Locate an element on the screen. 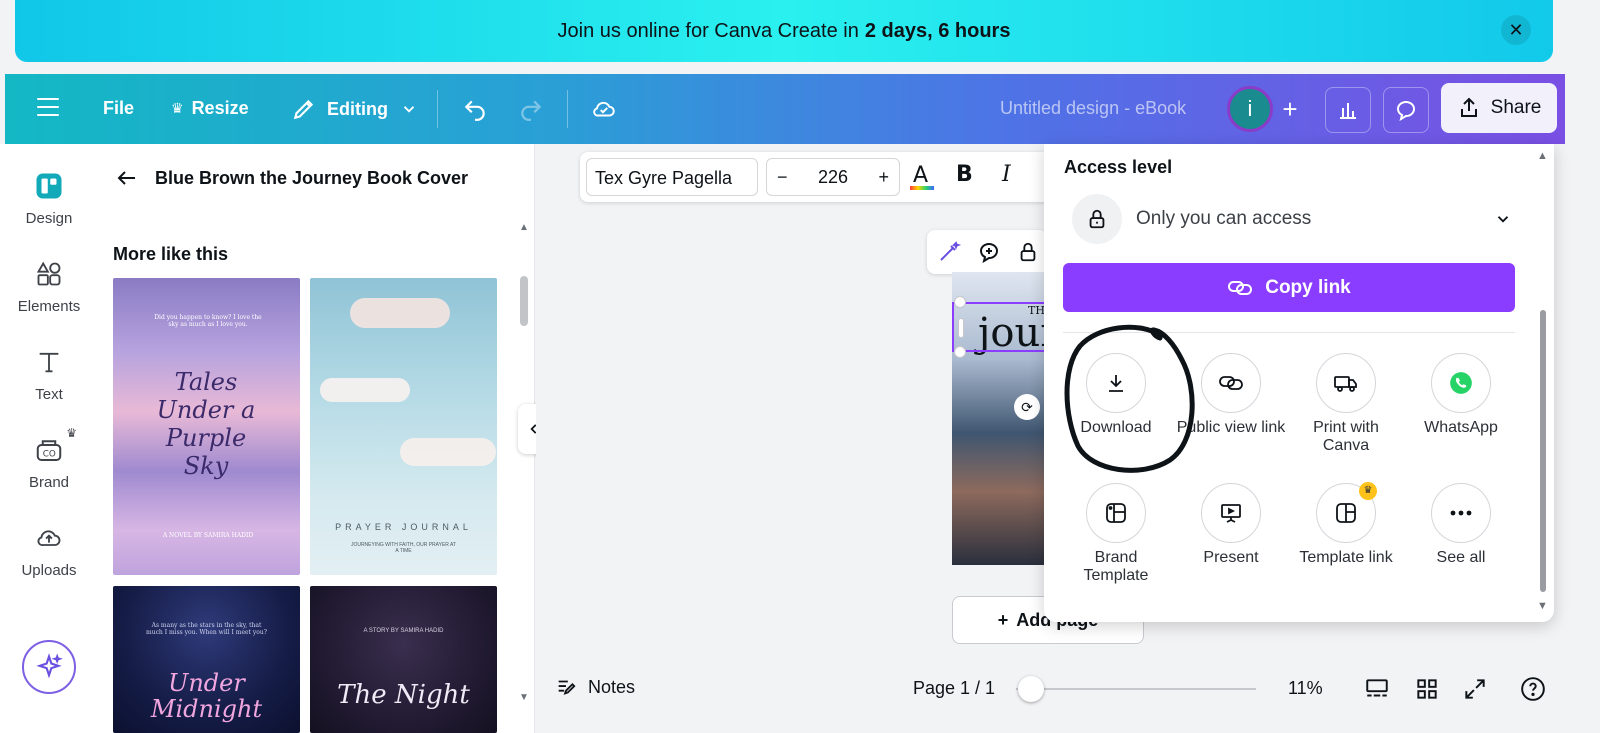  editing-mode-button: Editing is located at coordinates (354, 109).